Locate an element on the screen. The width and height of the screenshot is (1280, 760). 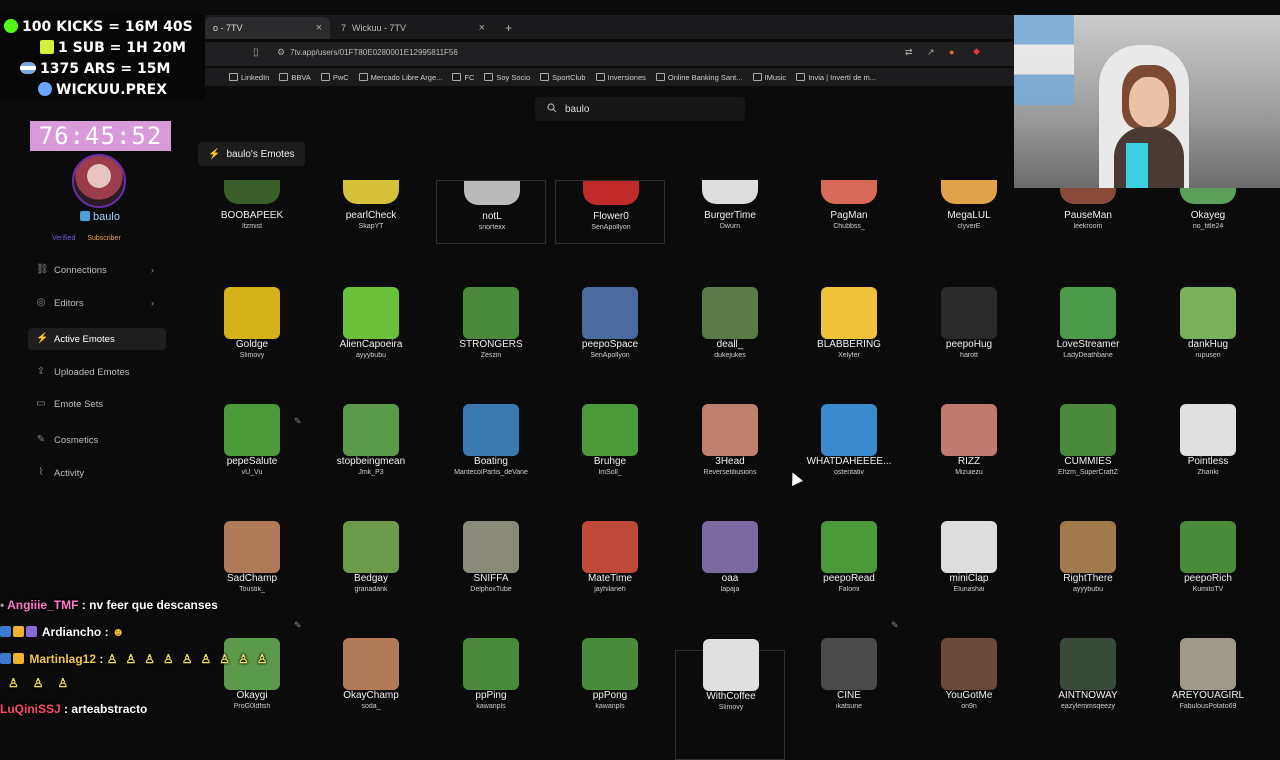
emote-owner: on9n is located at coordinates (969, 706).